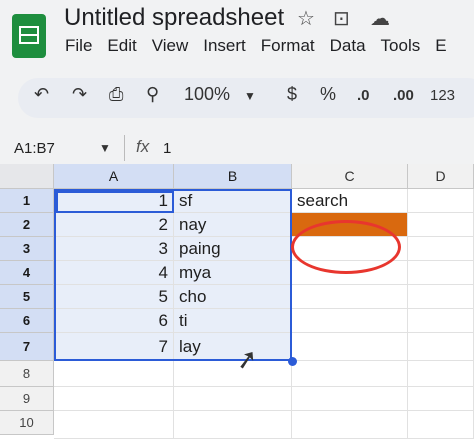  I want to click on cloud-status-icon: ☁, so click(380, 18).